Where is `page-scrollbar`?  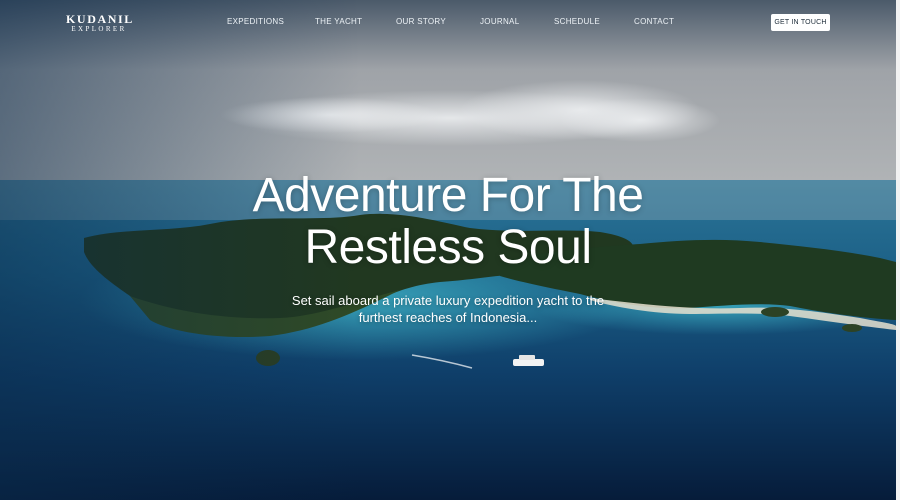 page-scrollbar is located at coordinates (898, 250).